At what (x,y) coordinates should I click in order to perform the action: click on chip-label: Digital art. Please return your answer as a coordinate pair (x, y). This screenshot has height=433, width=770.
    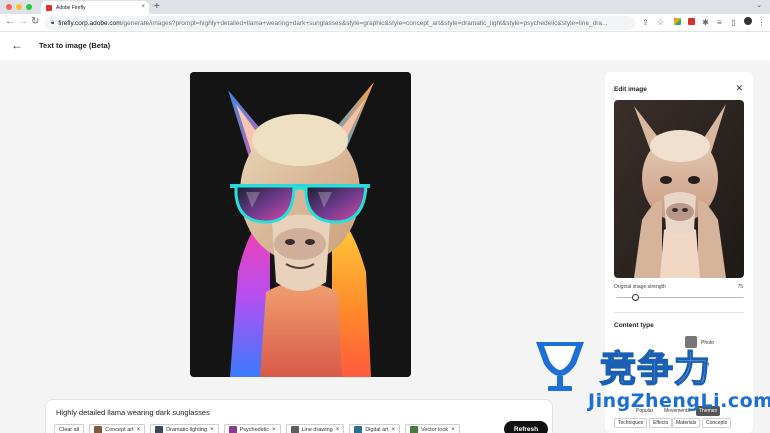
    Looking at the image, I should click on (377, 430).